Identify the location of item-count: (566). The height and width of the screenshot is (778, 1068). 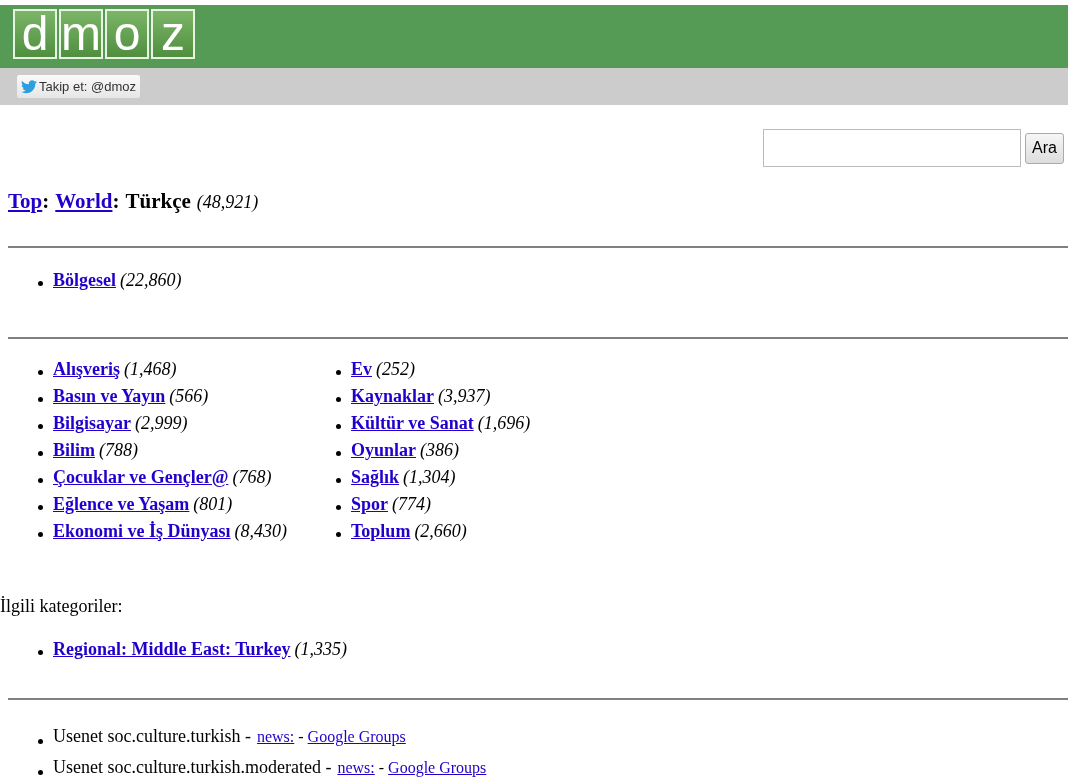
(189, 396).